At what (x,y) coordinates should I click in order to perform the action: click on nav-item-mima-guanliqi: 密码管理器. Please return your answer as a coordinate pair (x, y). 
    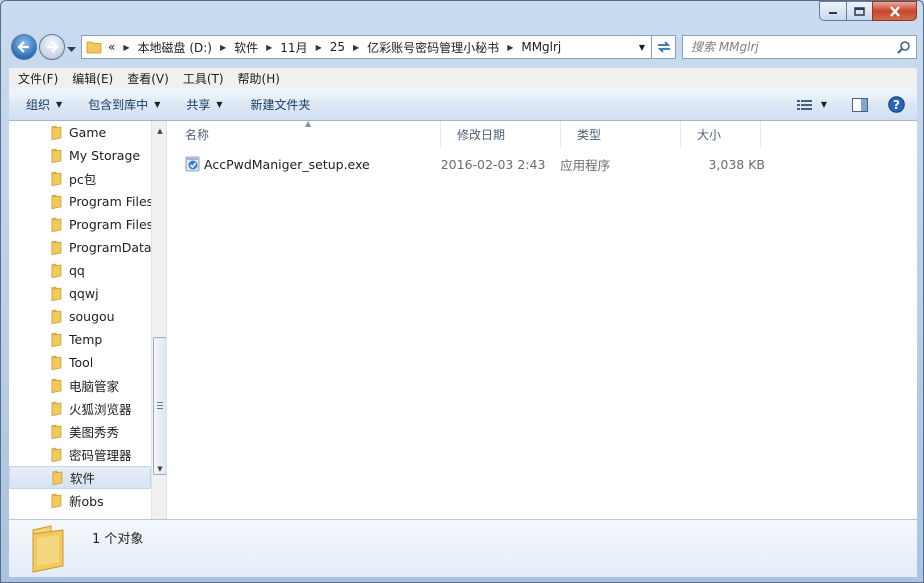
    Looking at the image, I should click on (80, 454).